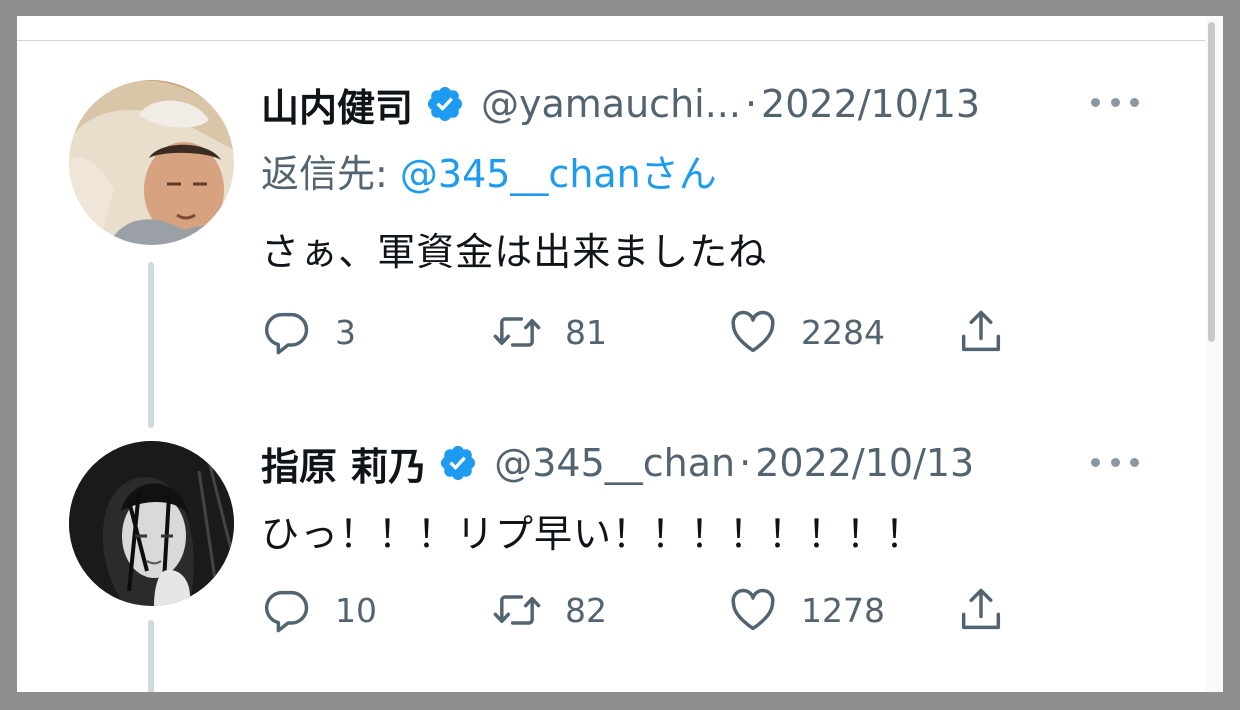 Image resolution: width=1240 pixels, height=710 pixels. Describe the element at coordinates (843, 332) in the screenshot. I see `like-count: 2284` at that location.